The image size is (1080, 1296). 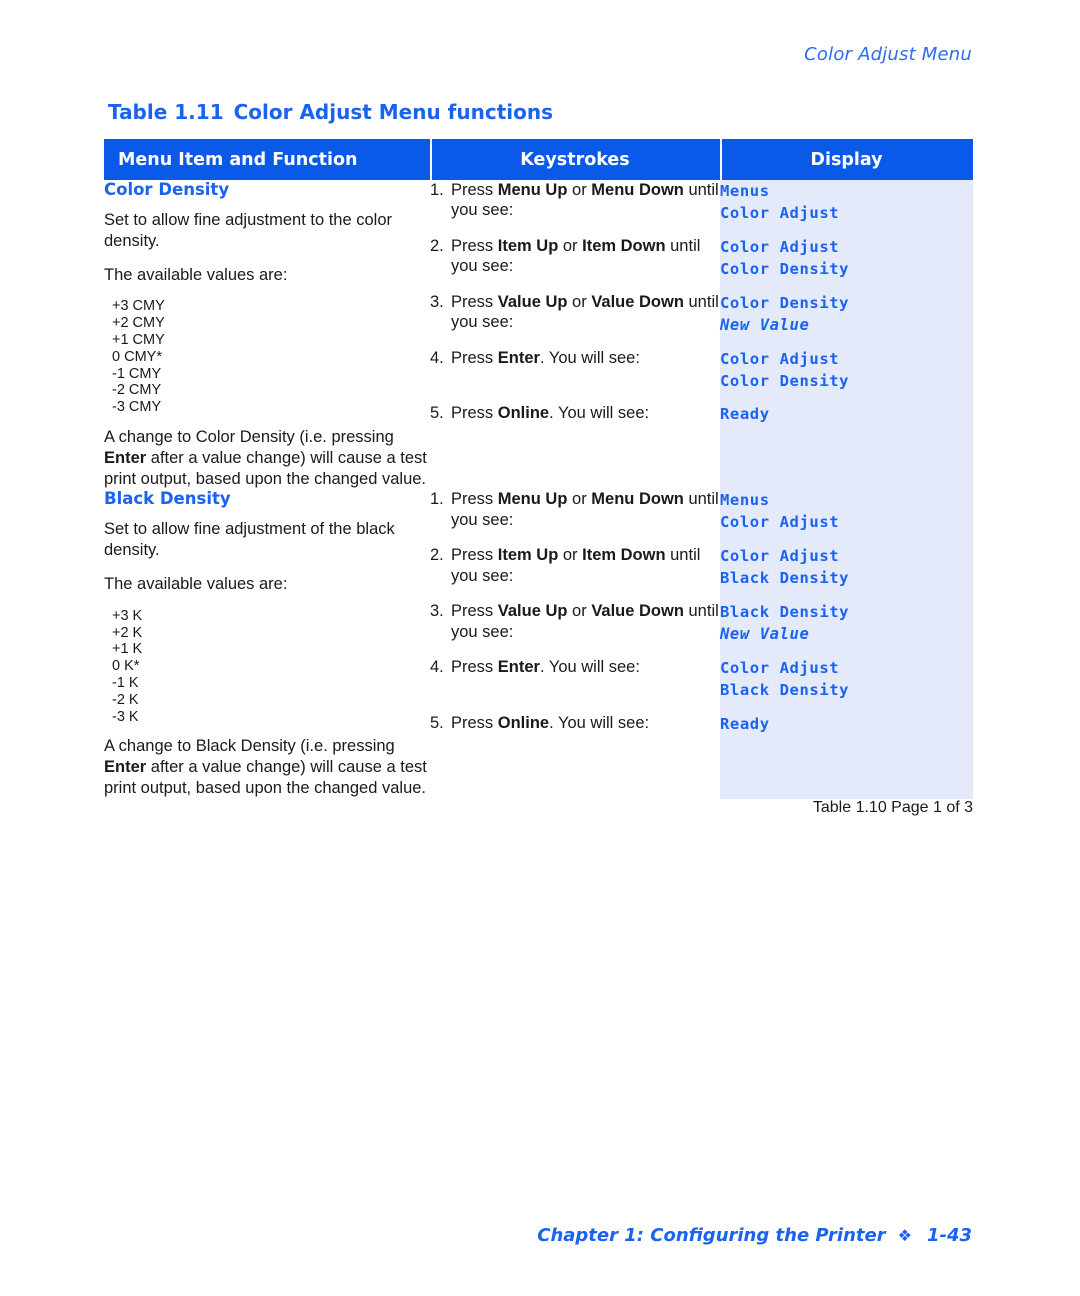 I want to click on list-item: -1 CMY, so click(x=137, y=373).